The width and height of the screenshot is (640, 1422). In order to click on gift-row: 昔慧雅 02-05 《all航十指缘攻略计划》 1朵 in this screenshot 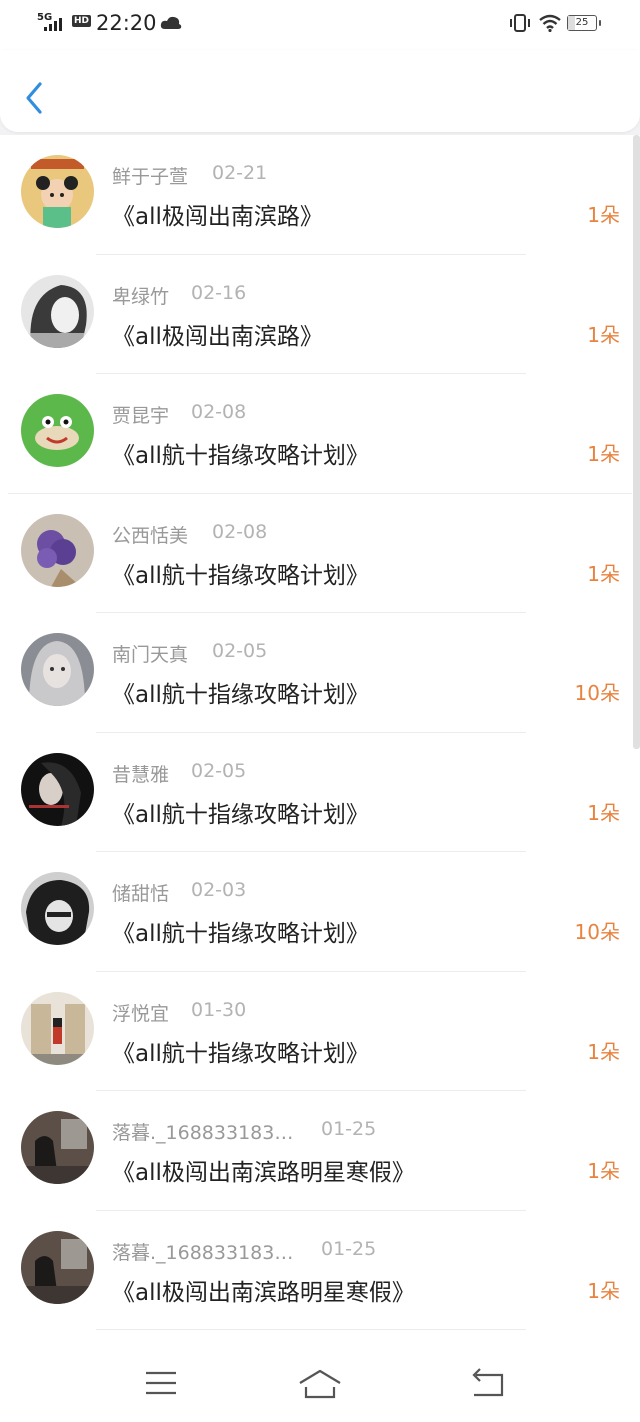, I will do `click(316, 792)`.